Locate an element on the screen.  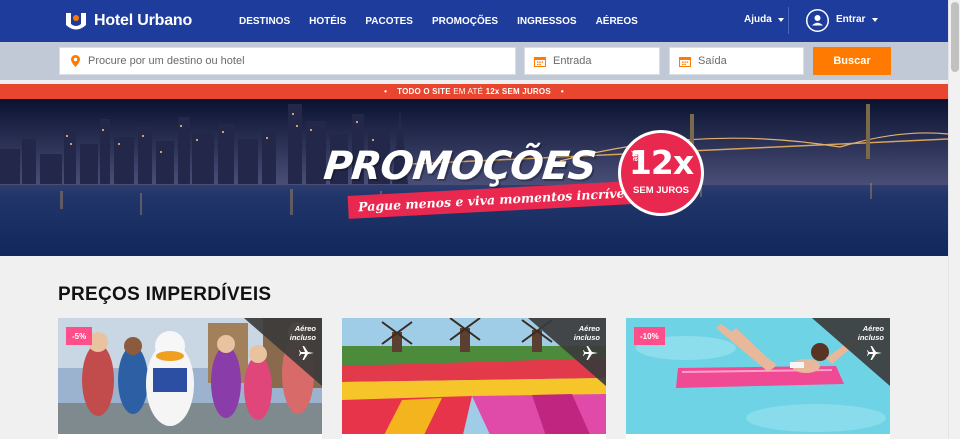
search-button: Buscar is located at coordinates (852, 61).